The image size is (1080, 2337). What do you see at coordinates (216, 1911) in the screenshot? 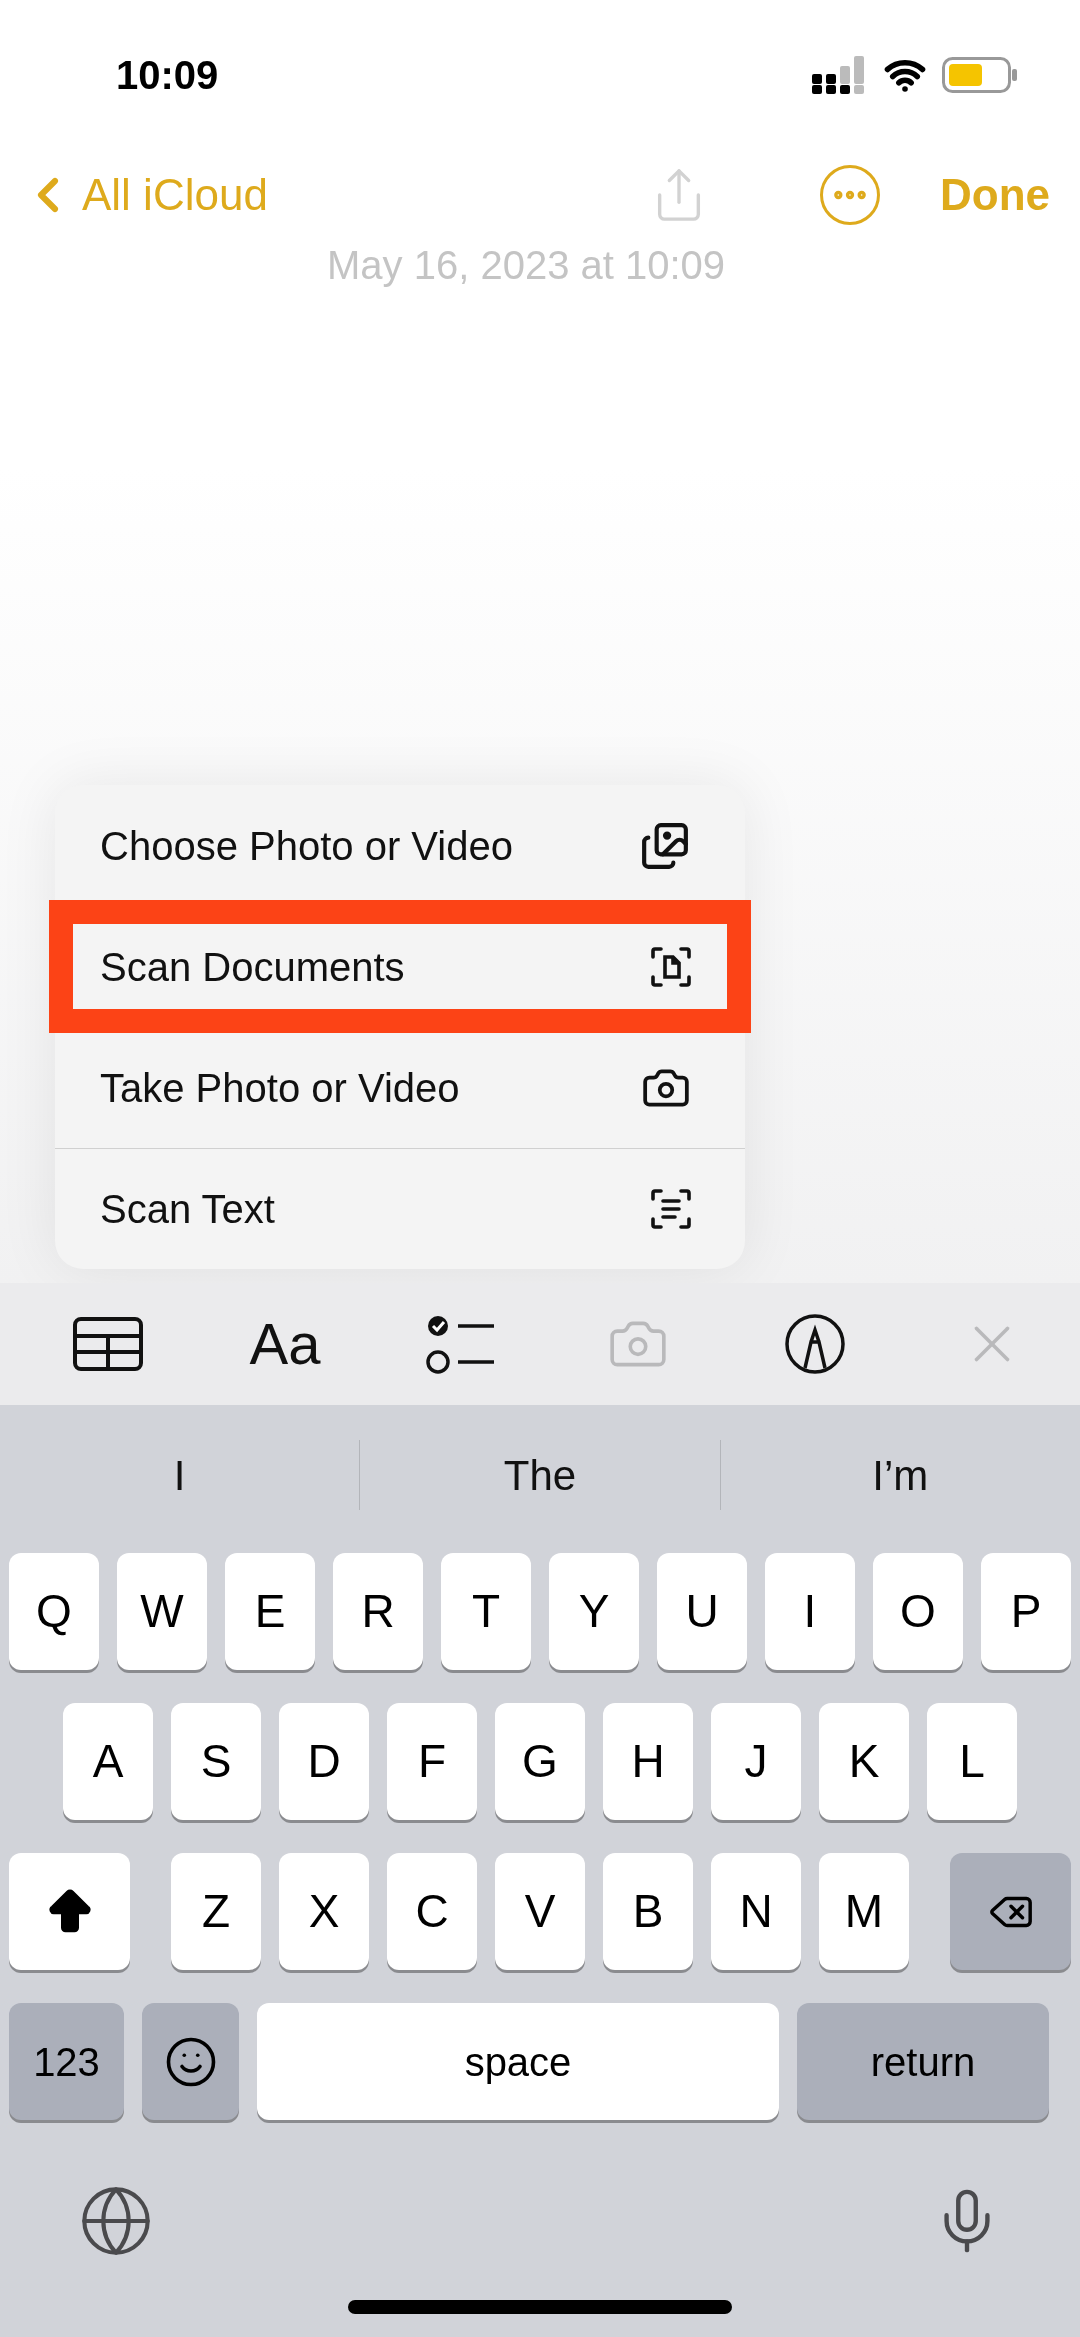
I see `letter-key: Z` at bounding box center [216, 1911].